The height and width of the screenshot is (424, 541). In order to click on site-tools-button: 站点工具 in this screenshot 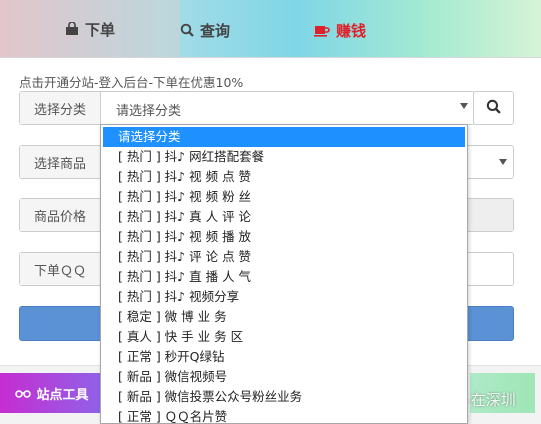, I will do `click(52, 393)`.